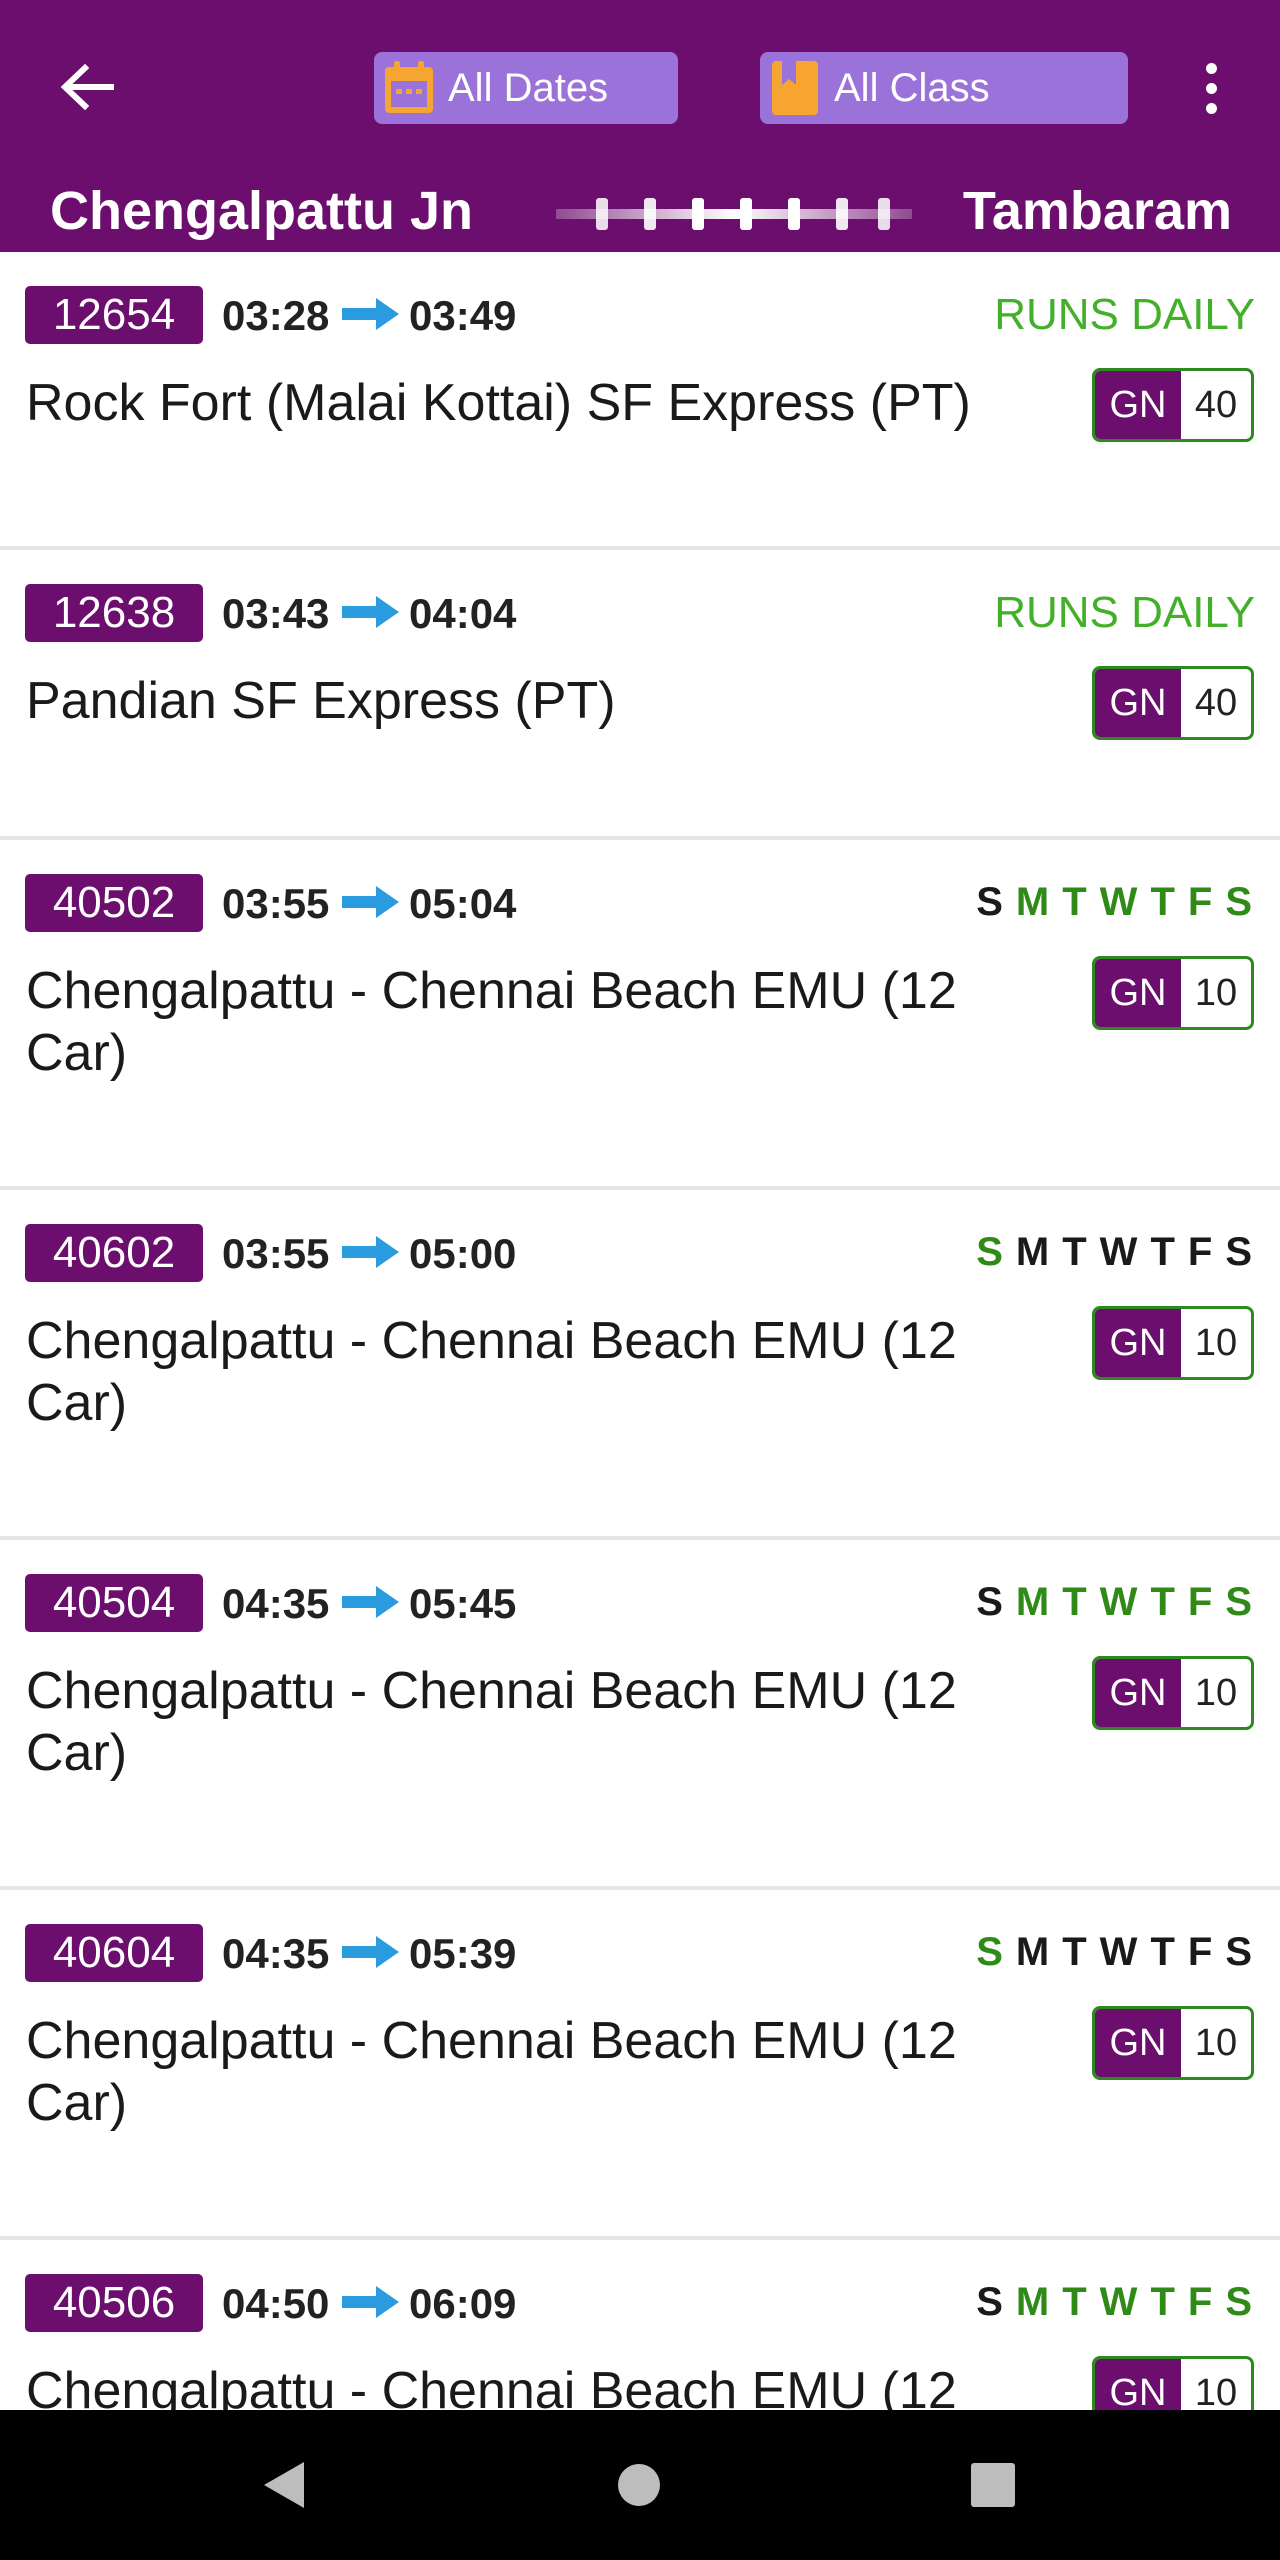 The width and height of the screenshot is (1280, 2560). I want to click on class-filter-chip: All Class, so click(944, 88).